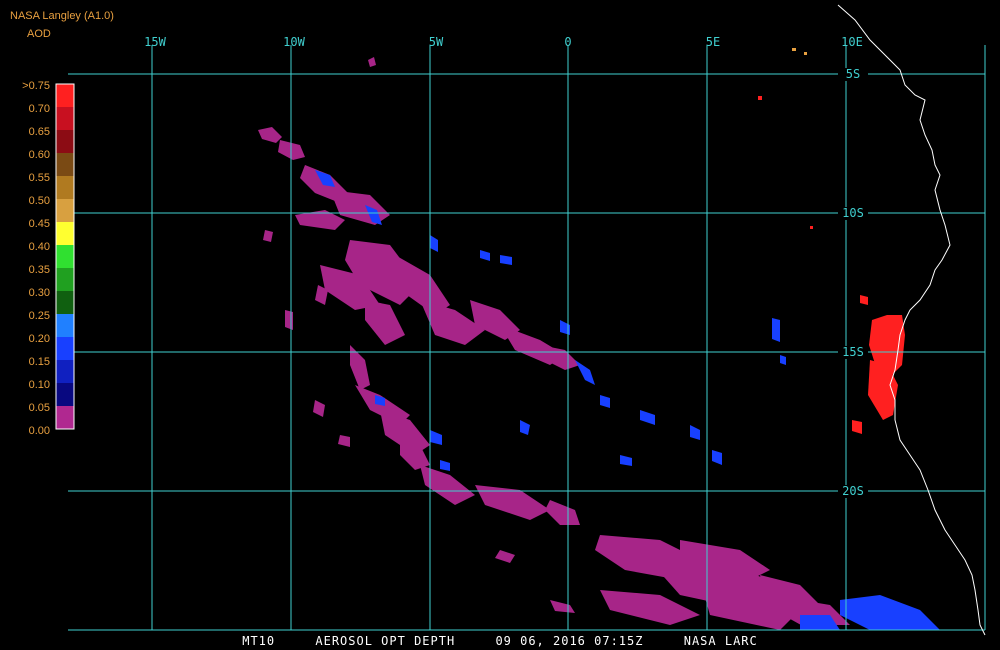 This screenshot has width=1000, height=650. Describe the element at coordinates (39, 431) in the screenshot. I see `colorbar-label: 0.00` at that location.